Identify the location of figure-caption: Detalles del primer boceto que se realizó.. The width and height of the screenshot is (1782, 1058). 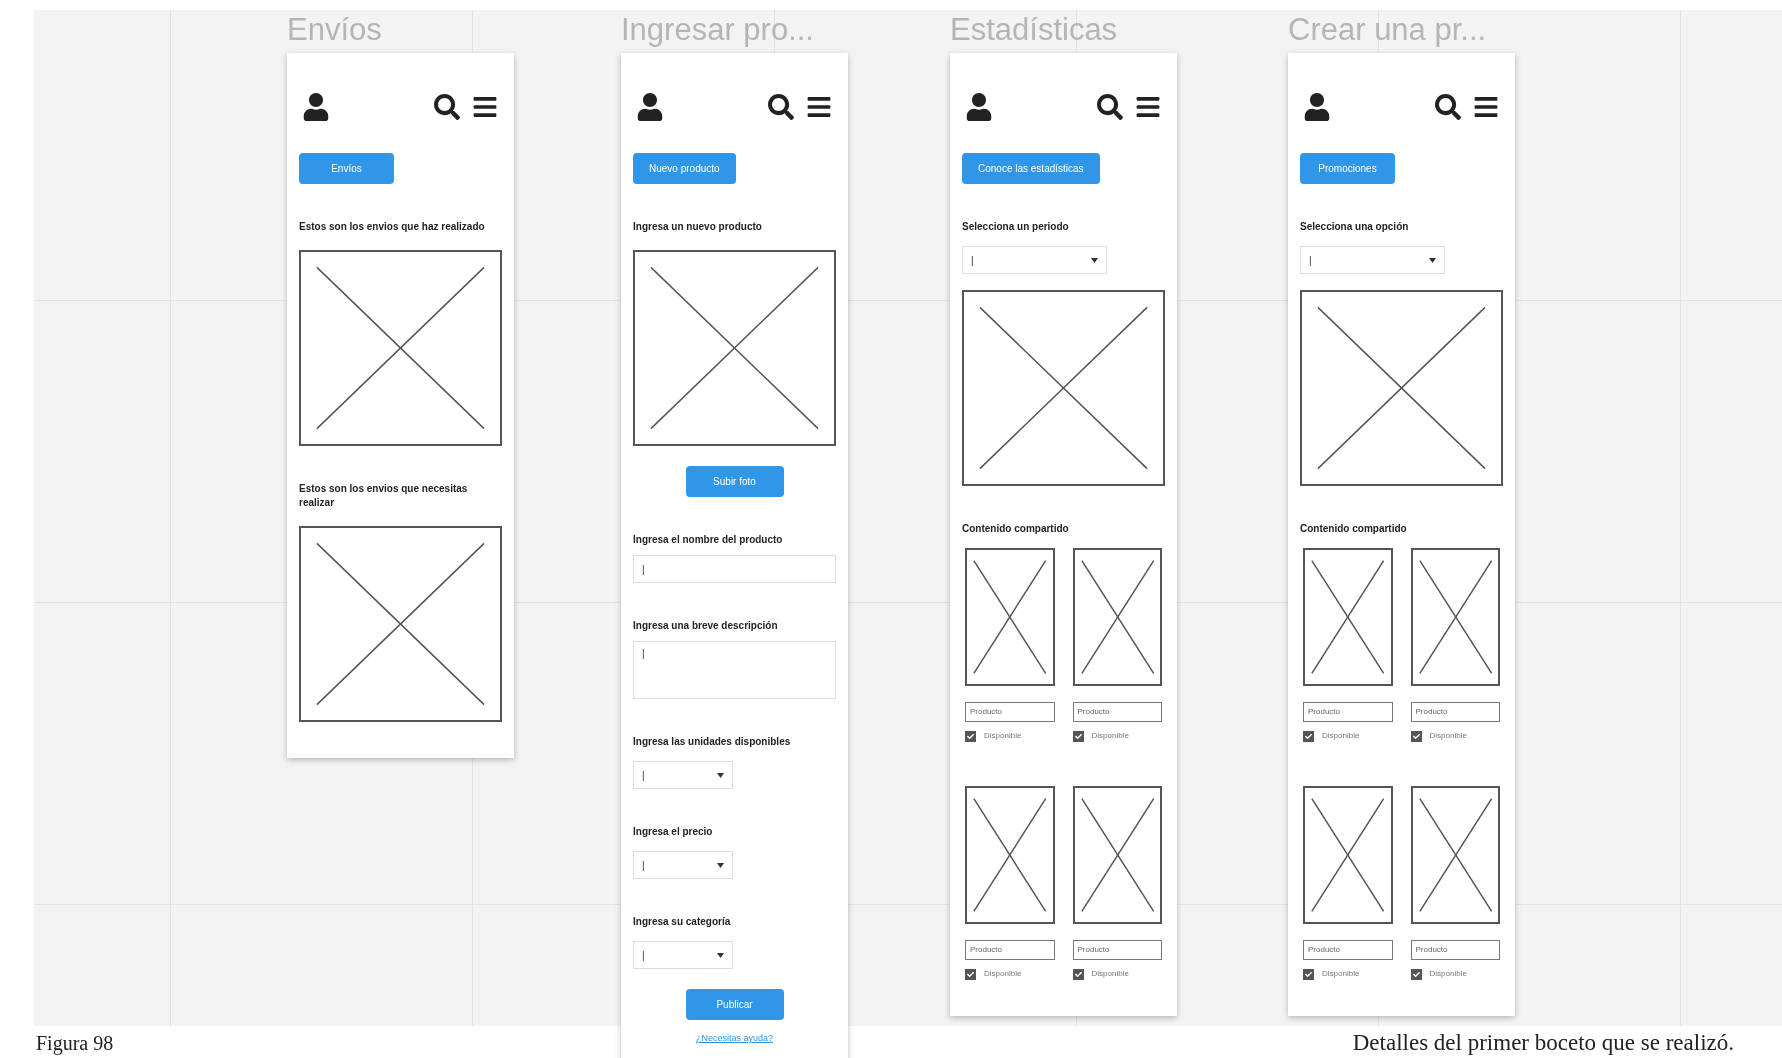
(1543, 1042).